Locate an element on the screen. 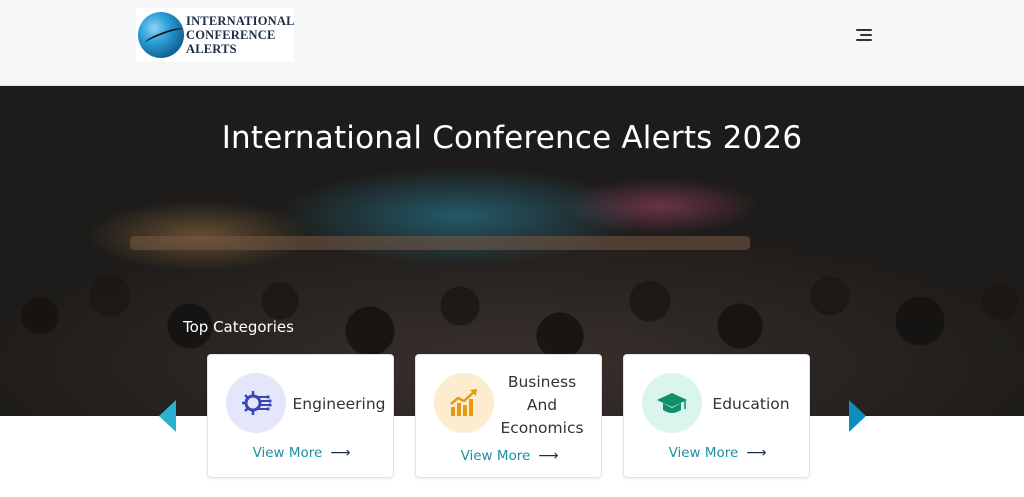 The height and width of the screenshot is (497, 1024). view-more-link-engineering: View More ⟶ is located at coordinates (301, 453).